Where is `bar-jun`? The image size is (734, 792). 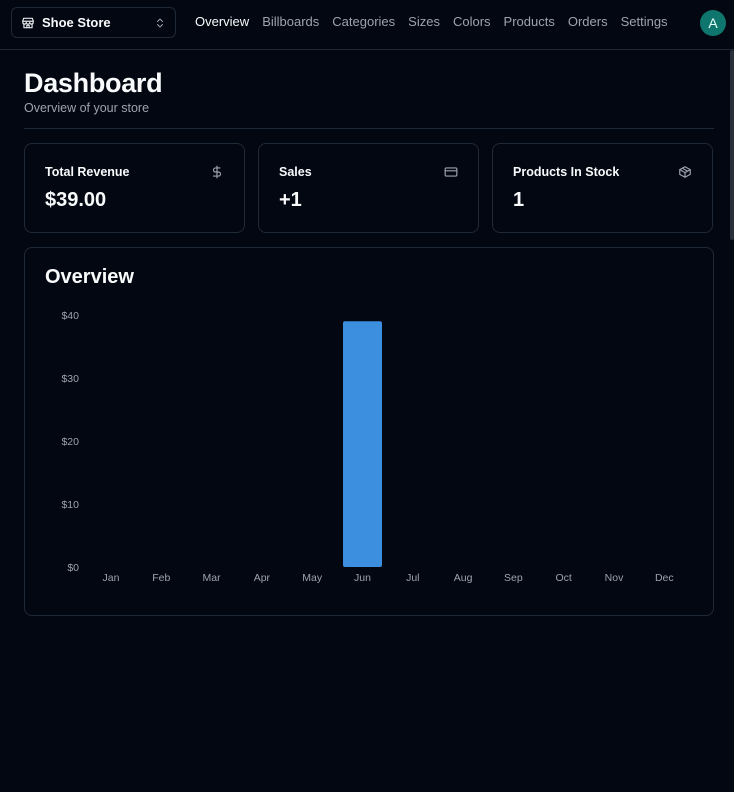 bar-jun is located at coordinates (362, 444).